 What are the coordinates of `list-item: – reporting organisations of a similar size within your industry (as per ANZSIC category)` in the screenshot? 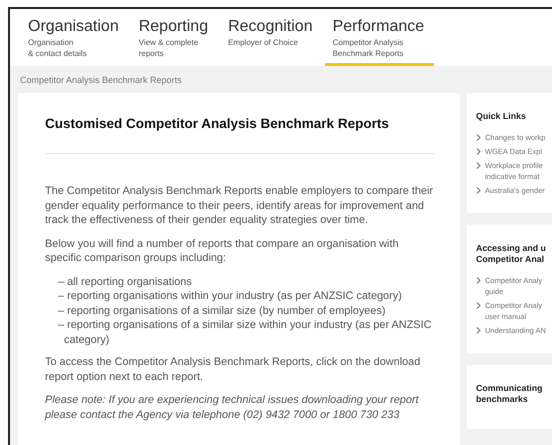 It's located at (245, 332).